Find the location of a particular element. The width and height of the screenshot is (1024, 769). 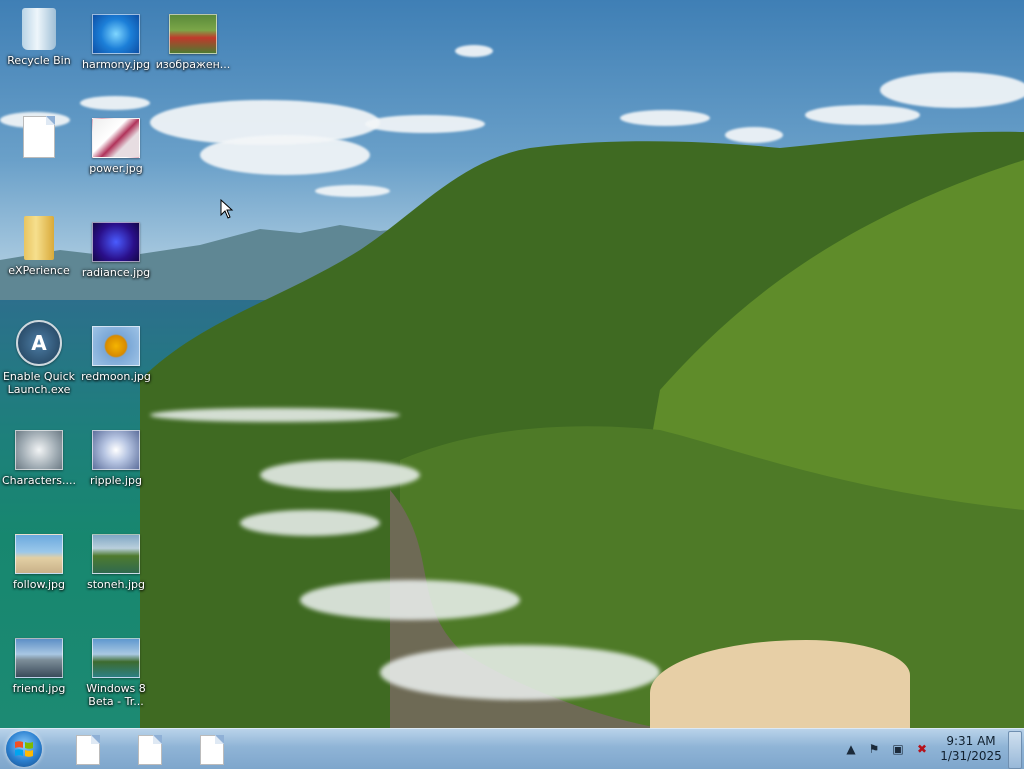

clock-date: 1/31/2025 is located at coordinates (971, 756).